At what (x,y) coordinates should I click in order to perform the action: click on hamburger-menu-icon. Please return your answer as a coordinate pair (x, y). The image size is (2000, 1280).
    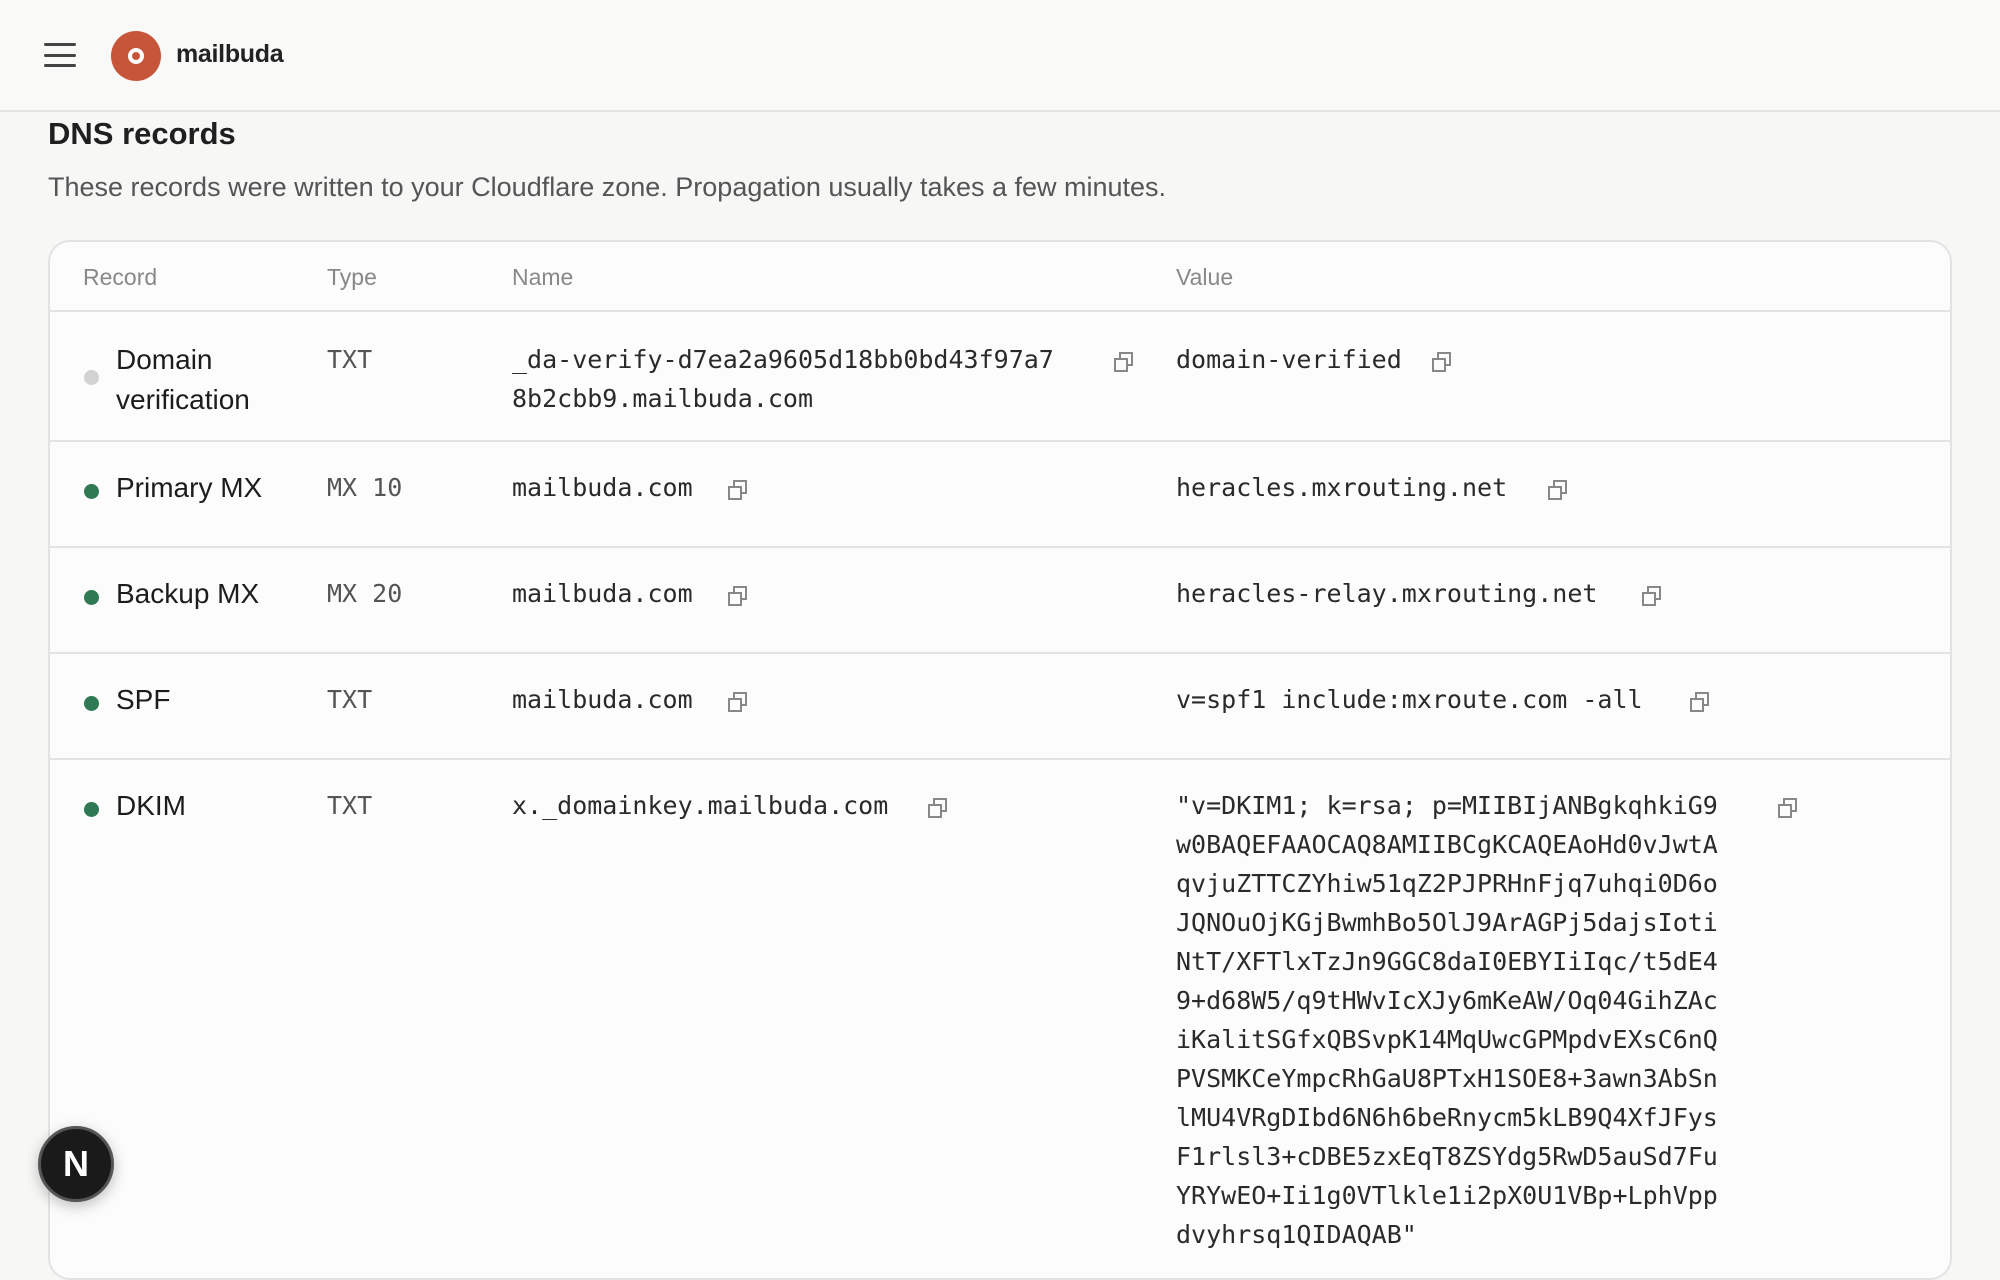
    Looking at the image, I should click on (60, 55).